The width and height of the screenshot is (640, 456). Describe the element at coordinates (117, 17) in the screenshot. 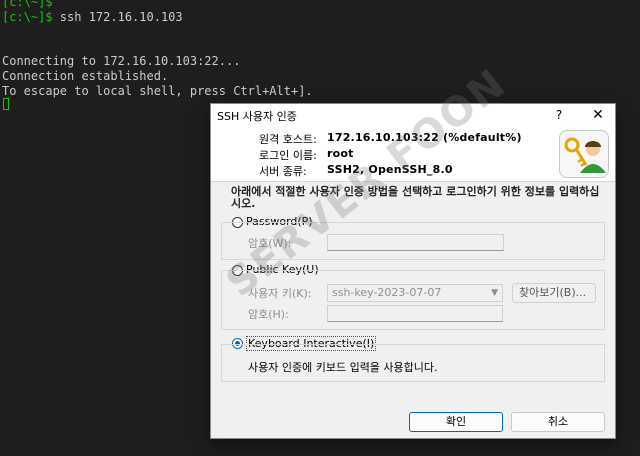

I see `terminal-command: ssh 172.16.10.103` at that location.